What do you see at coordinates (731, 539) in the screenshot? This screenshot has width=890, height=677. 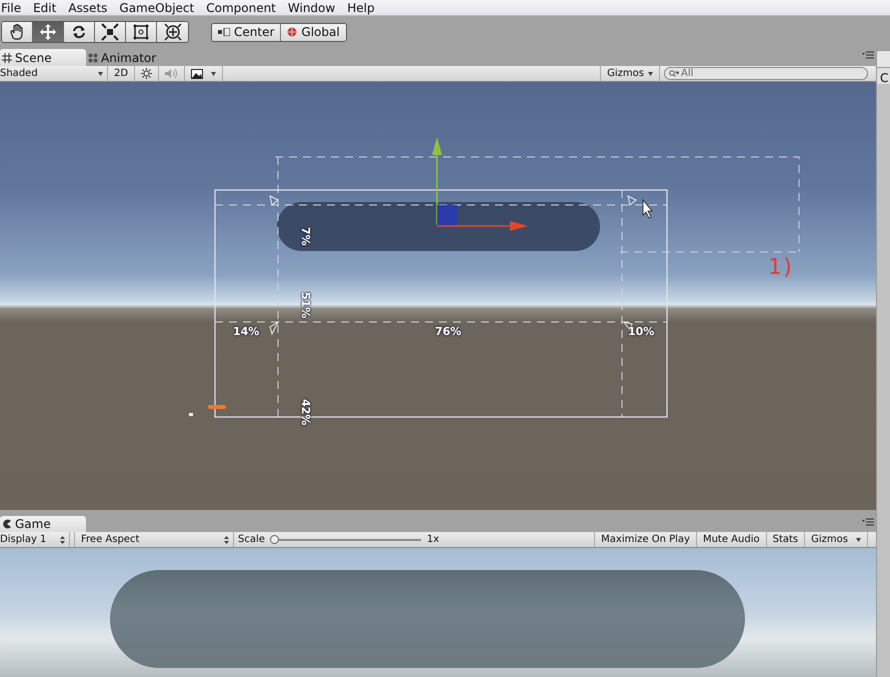 I see `game-view-toggle: Mute Audio` at bounding box center [731, 539].